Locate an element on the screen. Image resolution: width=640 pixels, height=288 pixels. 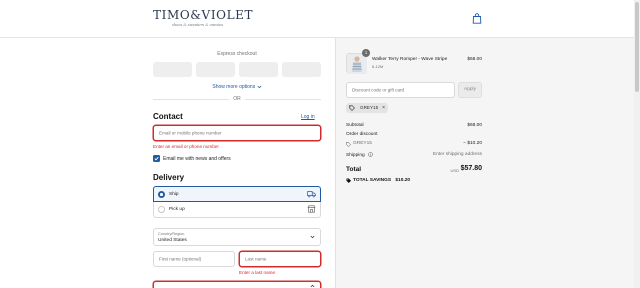
subtotal-value: $68.00 is located at coordinates (474, 125).